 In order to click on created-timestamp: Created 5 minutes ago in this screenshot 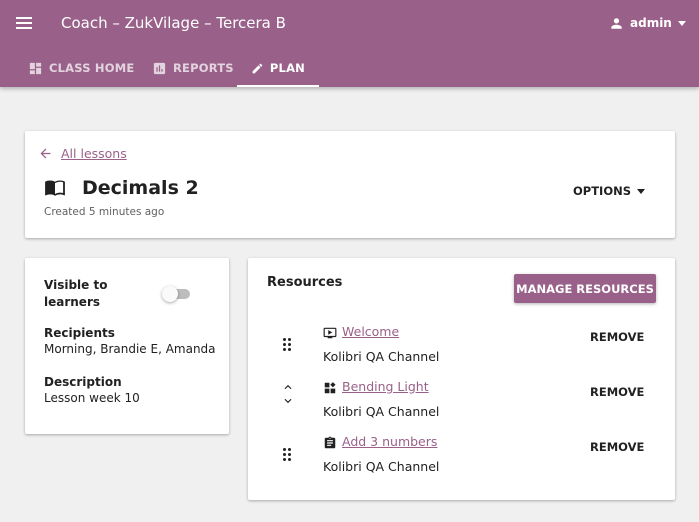, I will do `click(104, 212)`.